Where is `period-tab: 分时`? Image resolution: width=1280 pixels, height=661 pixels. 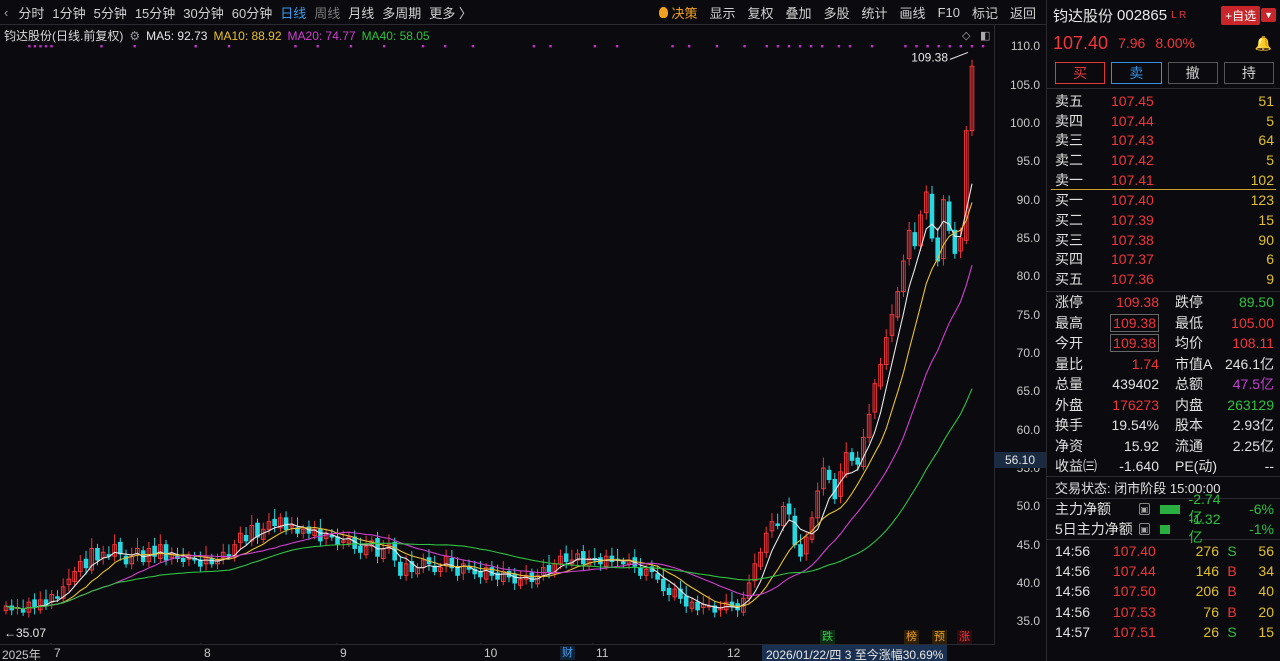 period-tab: 分时 is located at coordinates (31, 12).